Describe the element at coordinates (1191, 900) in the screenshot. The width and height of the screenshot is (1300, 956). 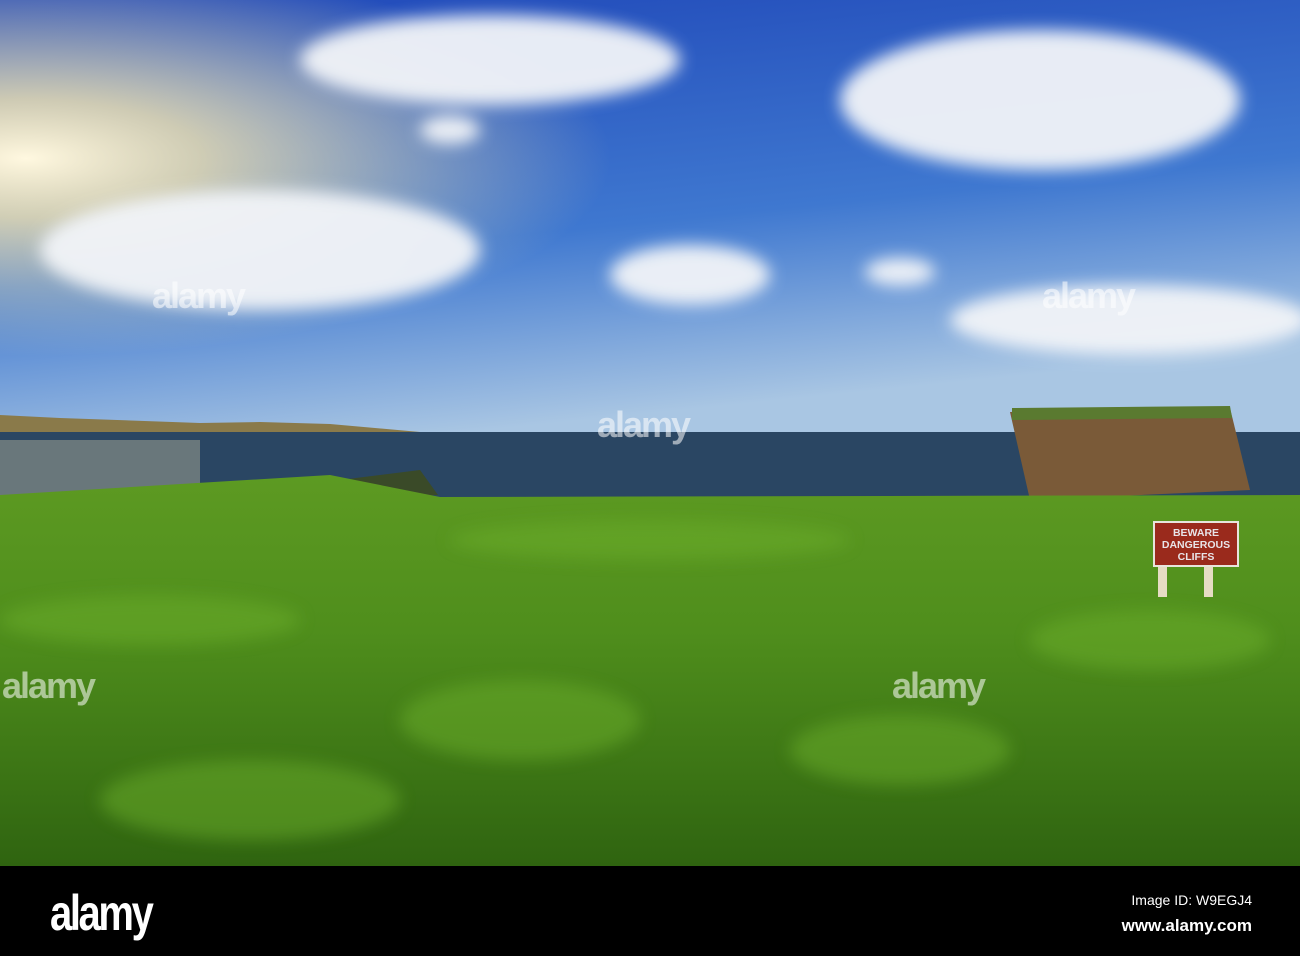
I see `image-id: Image ID: W9EGJ4` at that location.